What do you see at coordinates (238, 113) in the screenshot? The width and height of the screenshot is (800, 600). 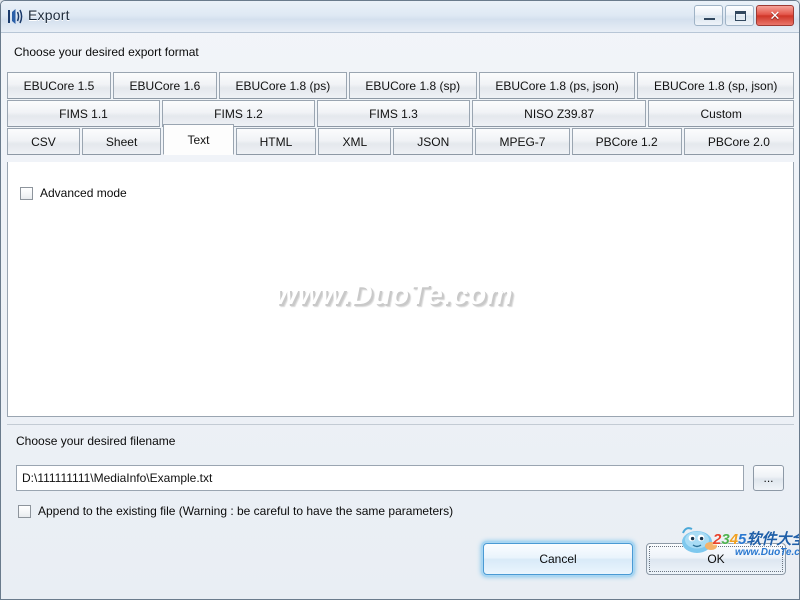 I see `tab-fims-1-2: FIMS 1.2` at bounding box center [238, 113].